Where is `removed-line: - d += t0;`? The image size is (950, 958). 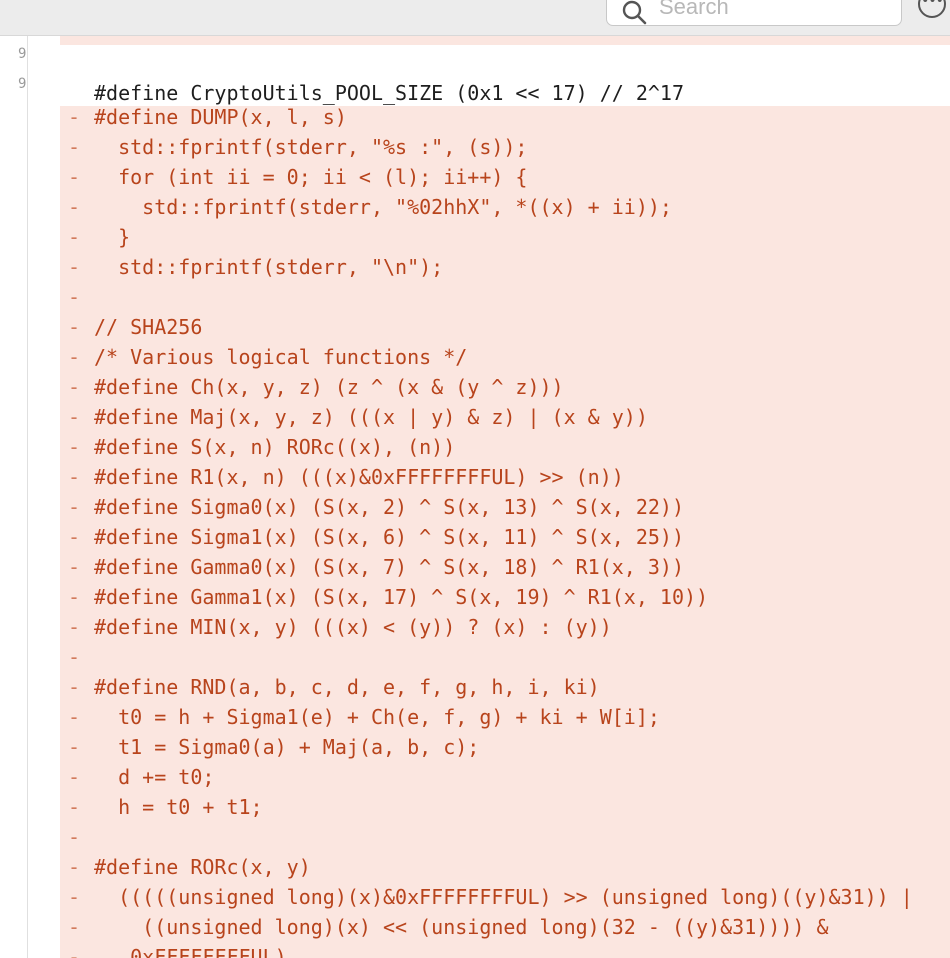 removed-line: - d += t0; is located at coordinates (505, 777).